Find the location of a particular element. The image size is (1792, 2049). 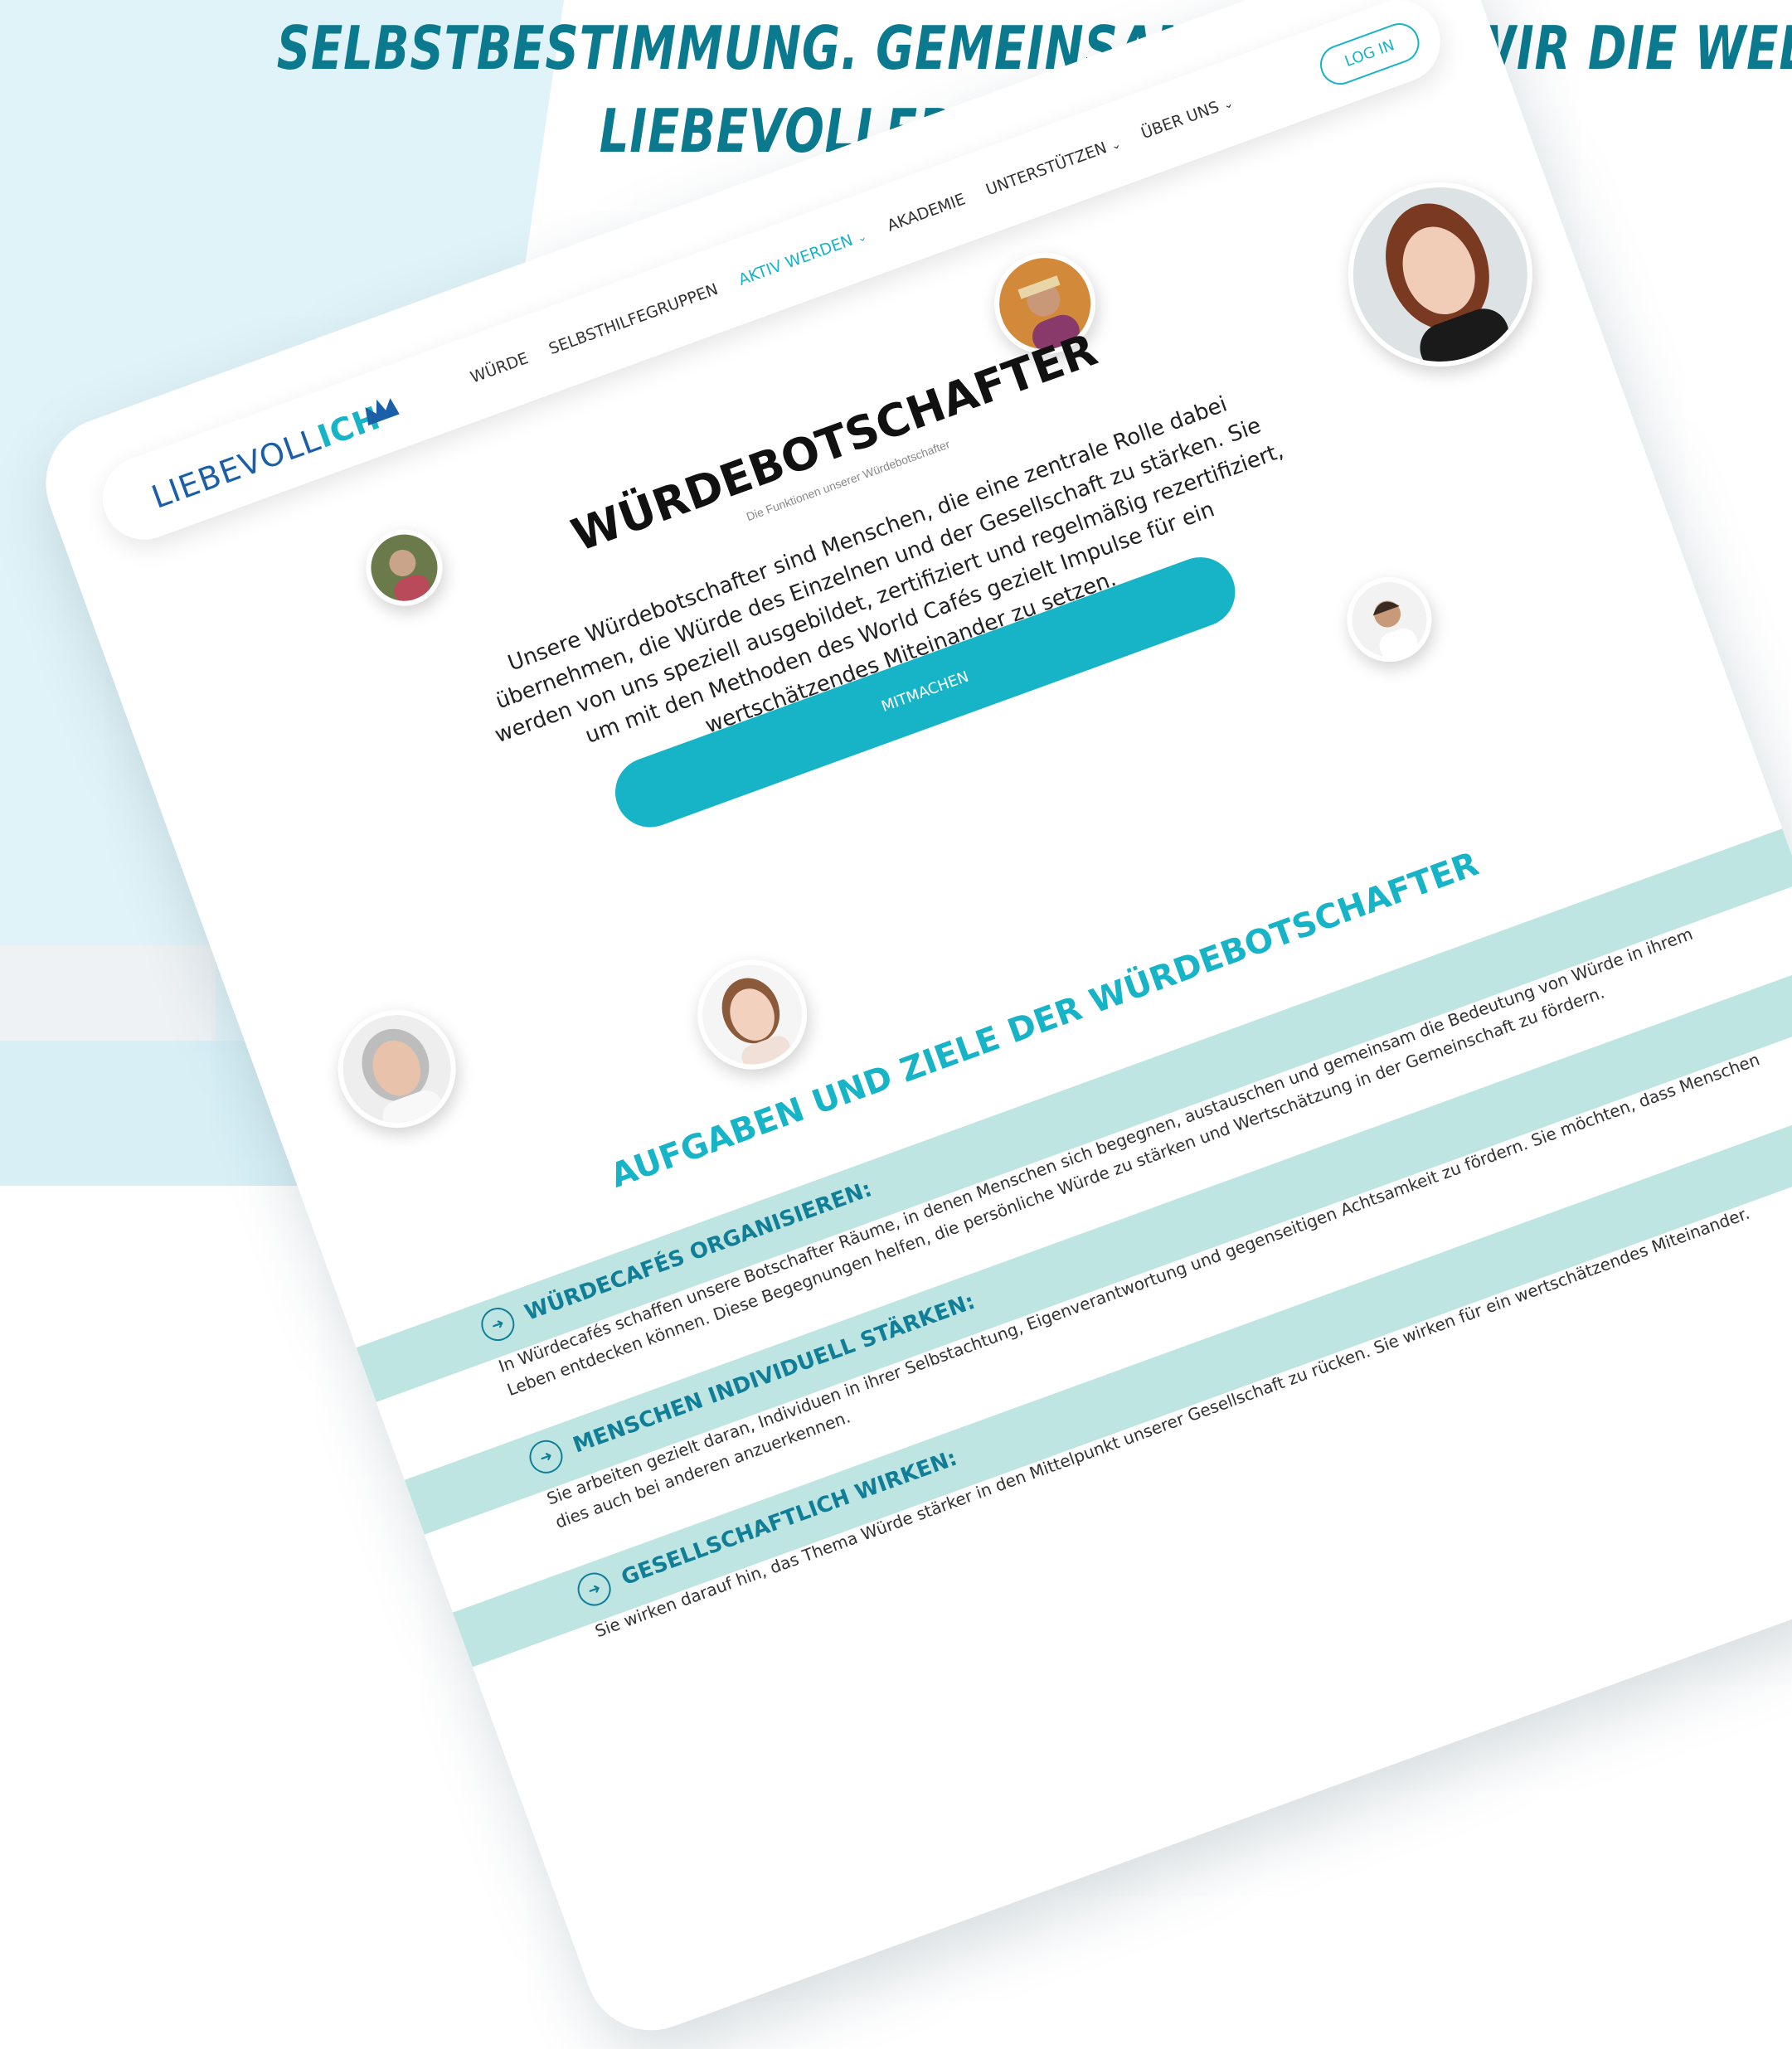

nav-item-selbsthilfegruppen: SELBSTHILFEGRUPPEN is located at coordinates (633, 319).